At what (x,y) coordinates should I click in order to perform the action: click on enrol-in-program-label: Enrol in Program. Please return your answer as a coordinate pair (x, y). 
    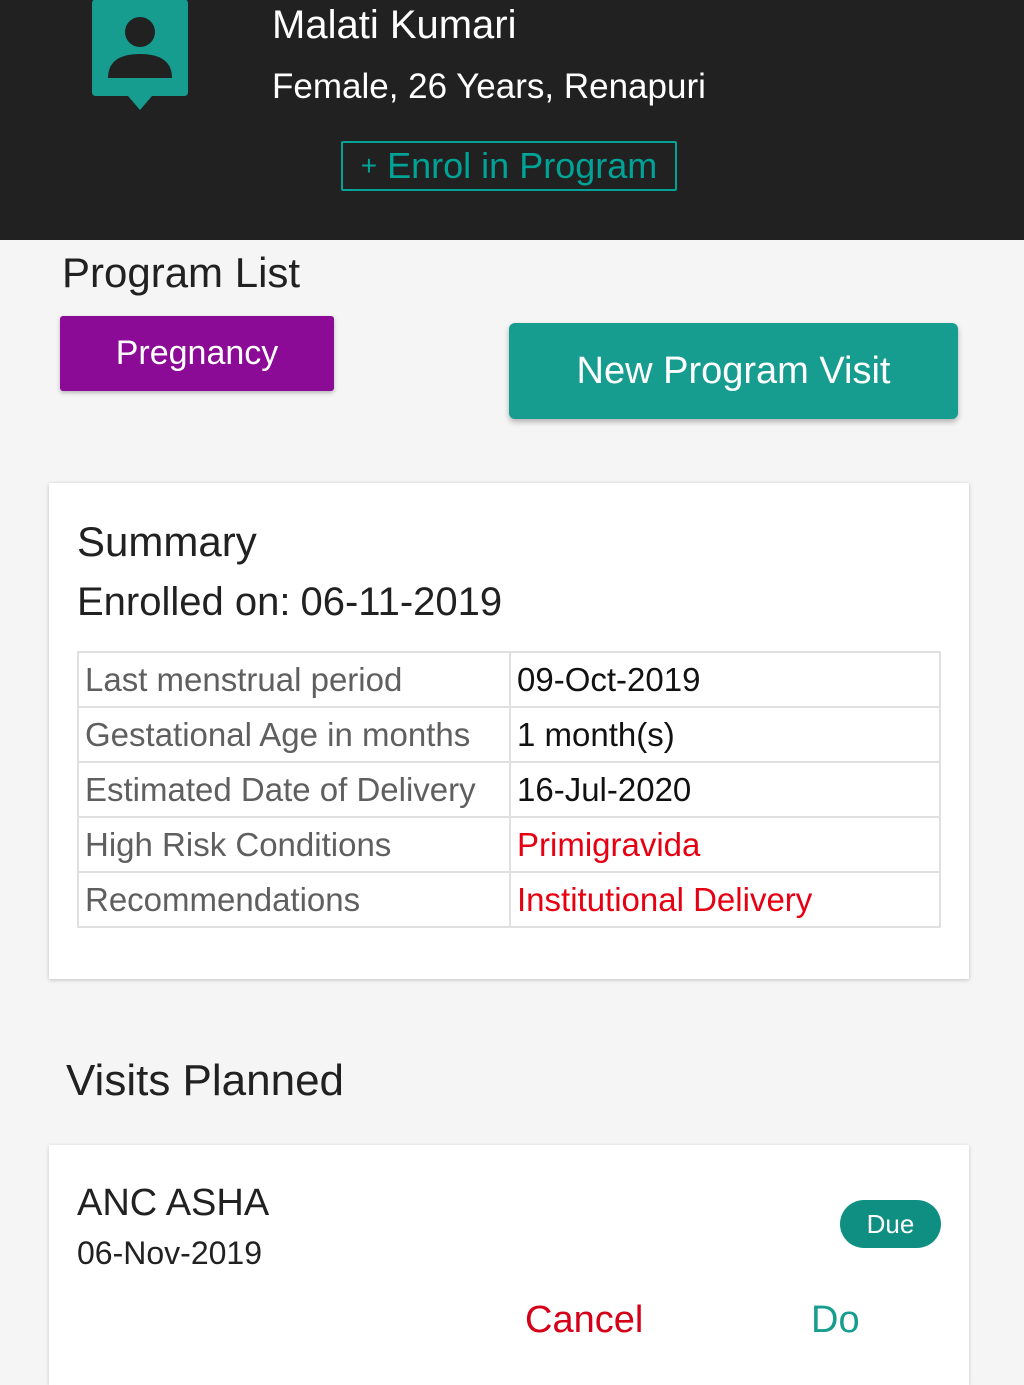
    Looking at the image, I should click on (522, 165).